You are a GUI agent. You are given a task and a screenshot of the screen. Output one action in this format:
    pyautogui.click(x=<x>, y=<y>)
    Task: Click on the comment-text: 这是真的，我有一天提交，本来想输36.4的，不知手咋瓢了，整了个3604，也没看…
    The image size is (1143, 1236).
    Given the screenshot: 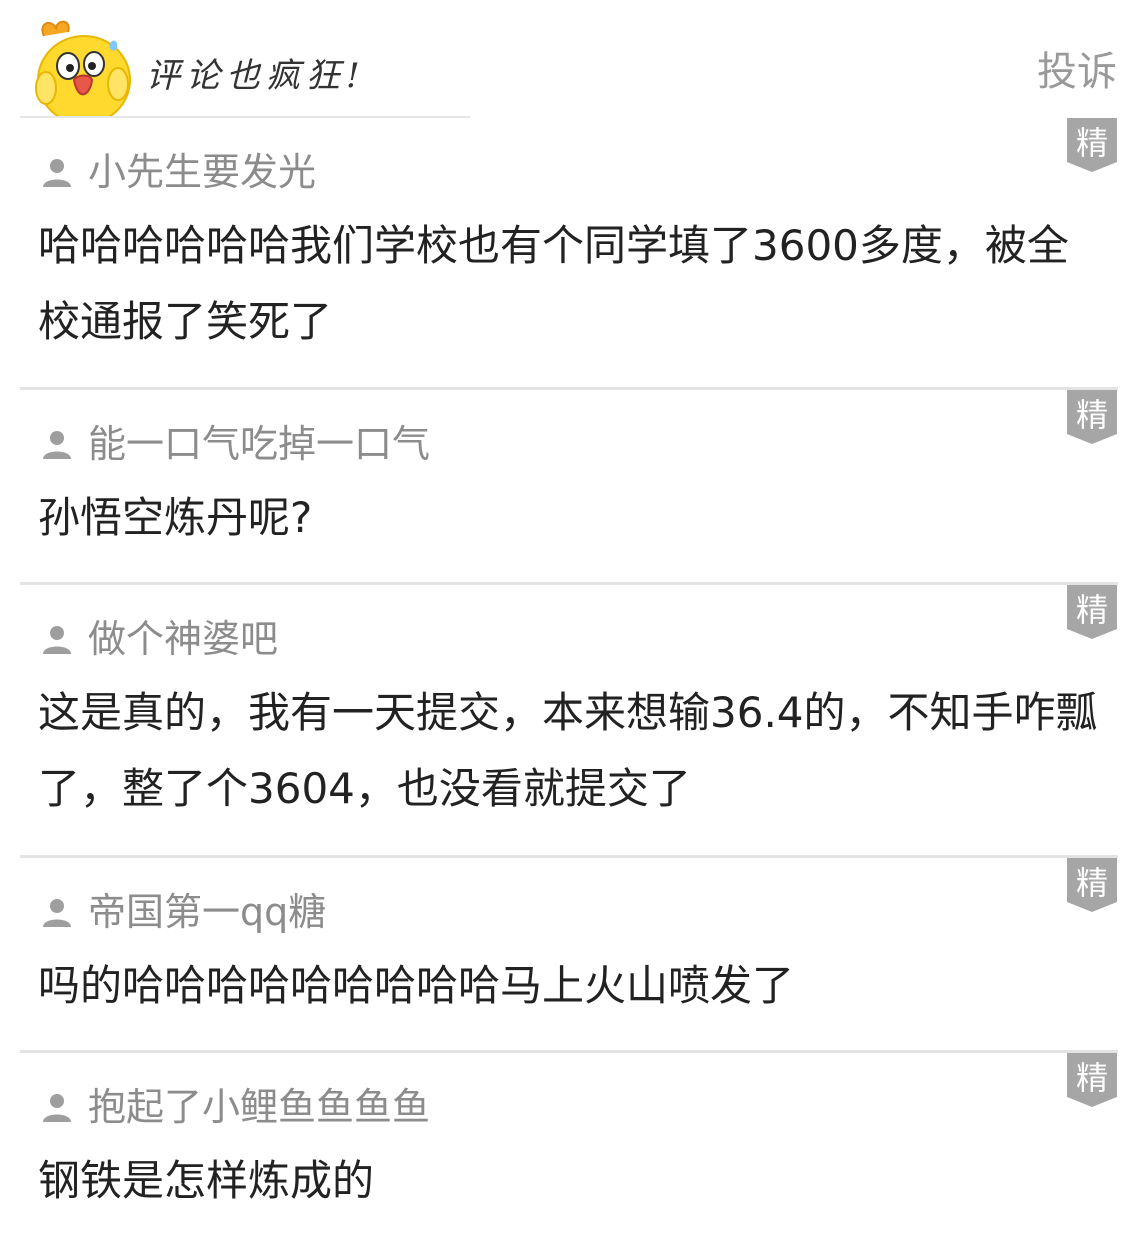 What is the action you would take?
    pyautogui.click(x=568, y=750)
    